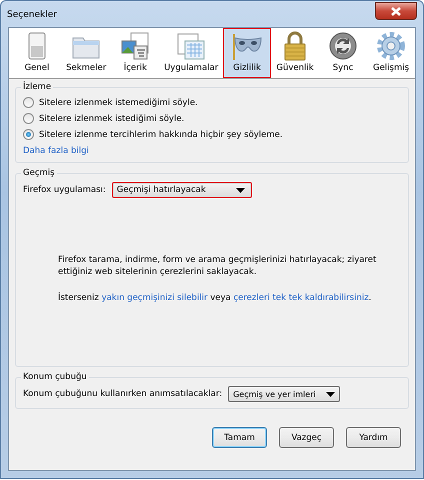  Describe the element at coordinates (247, 53) in the screenshot. I see `tab: Gizlilik` at that location.